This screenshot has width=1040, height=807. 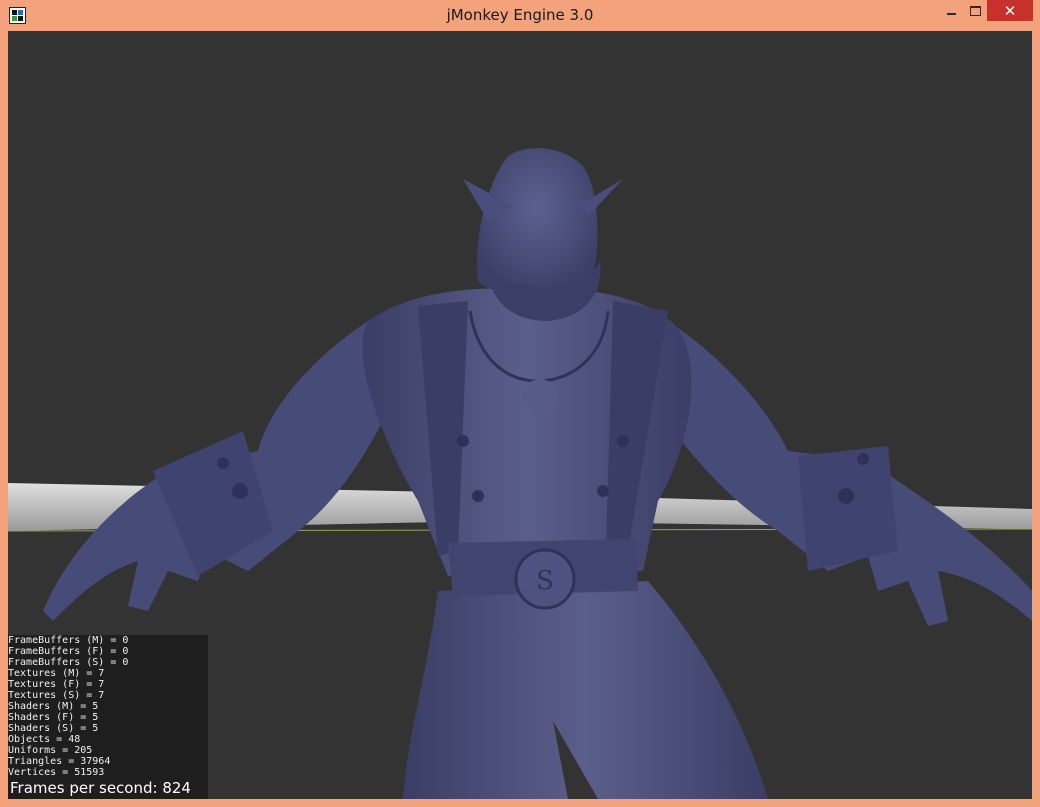 I want to click on stat-line: Textures (S) = 7, so click(x=56, y=695).